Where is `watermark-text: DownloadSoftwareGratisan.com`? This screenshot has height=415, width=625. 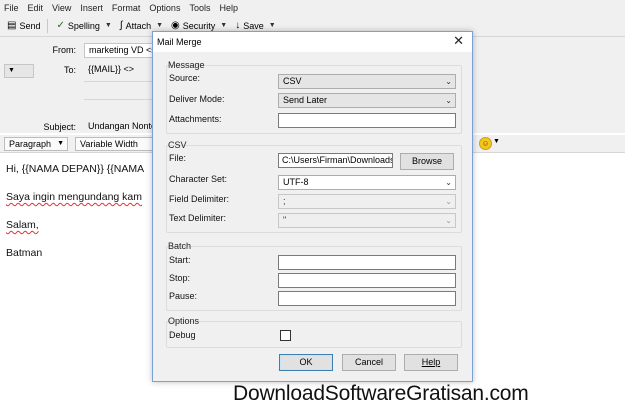
watermark-text: DownloadSoftwareGratisan.com is located at coordinates (381, 393).